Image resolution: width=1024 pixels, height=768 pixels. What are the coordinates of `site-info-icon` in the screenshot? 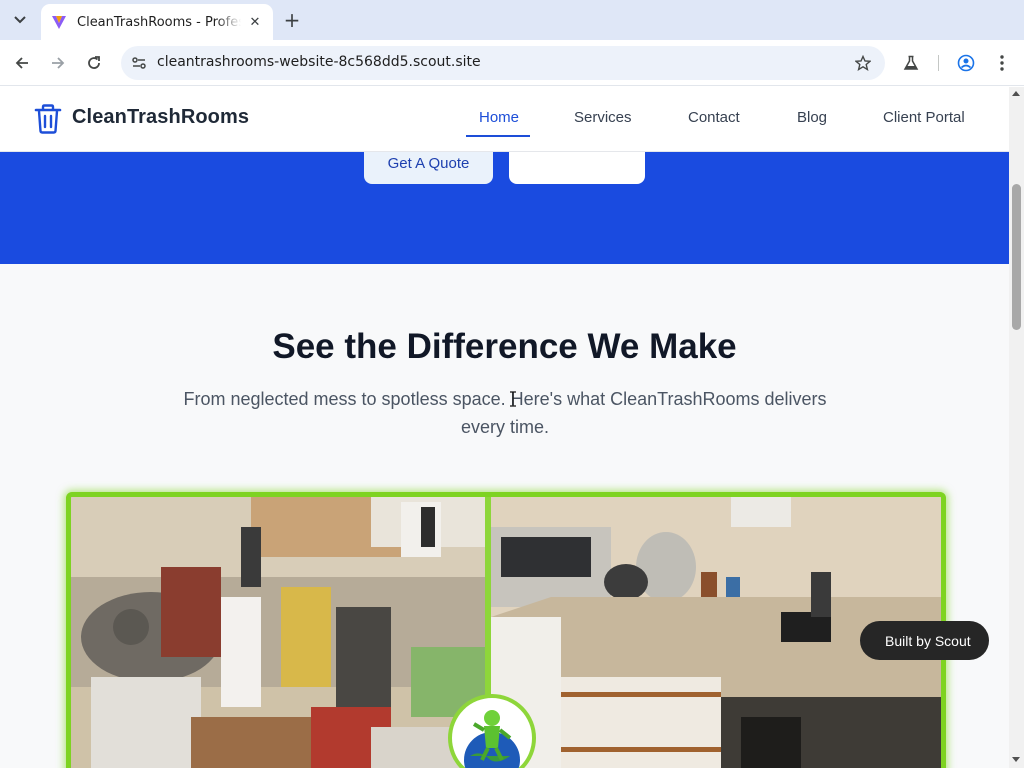 It's located at (139, 63).